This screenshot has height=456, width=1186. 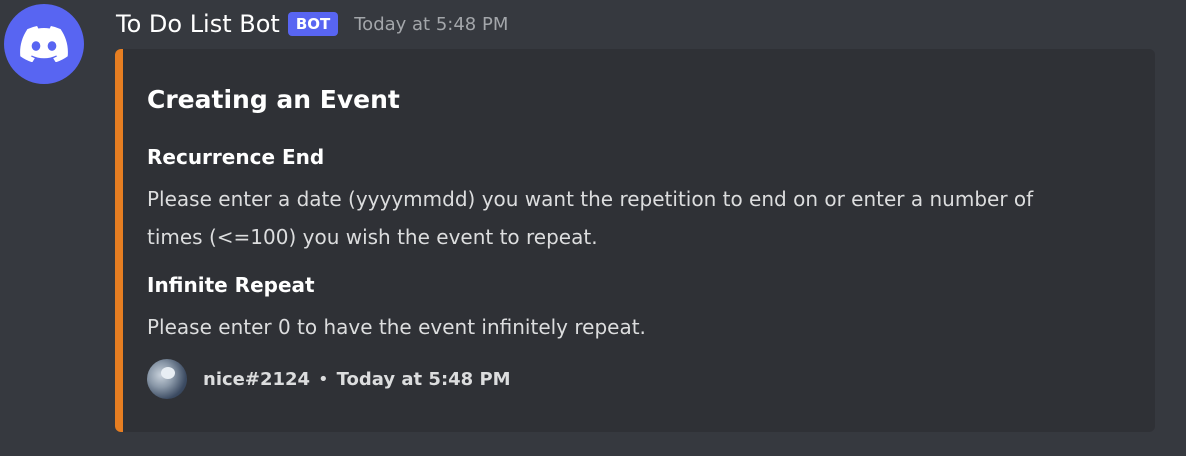 What do you see at coordinates (231, 285) in the screenshot?
I see `field-name-infinite-repeat: Infinite Repeat` at bounding box center [231, 285].